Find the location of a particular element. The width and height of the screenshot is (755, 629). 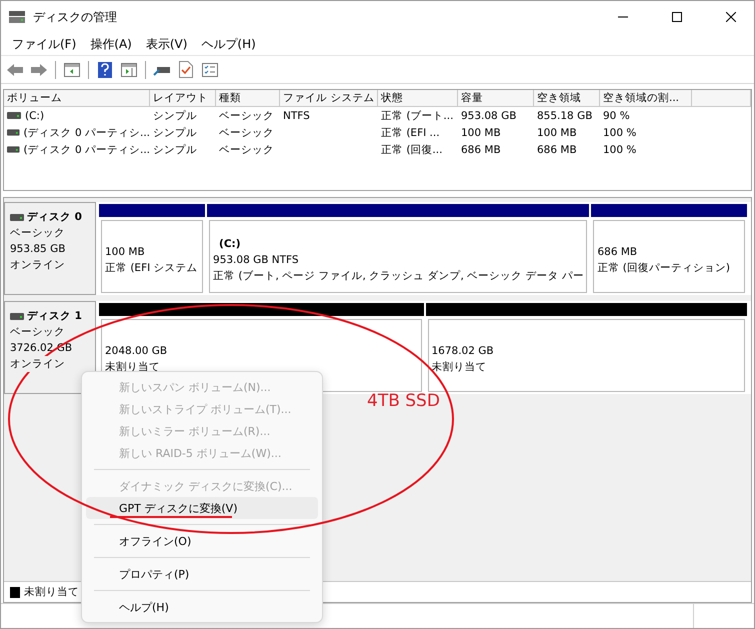

partition-status: 正常 (回復パーティション) is located at coordinates (664, 268).